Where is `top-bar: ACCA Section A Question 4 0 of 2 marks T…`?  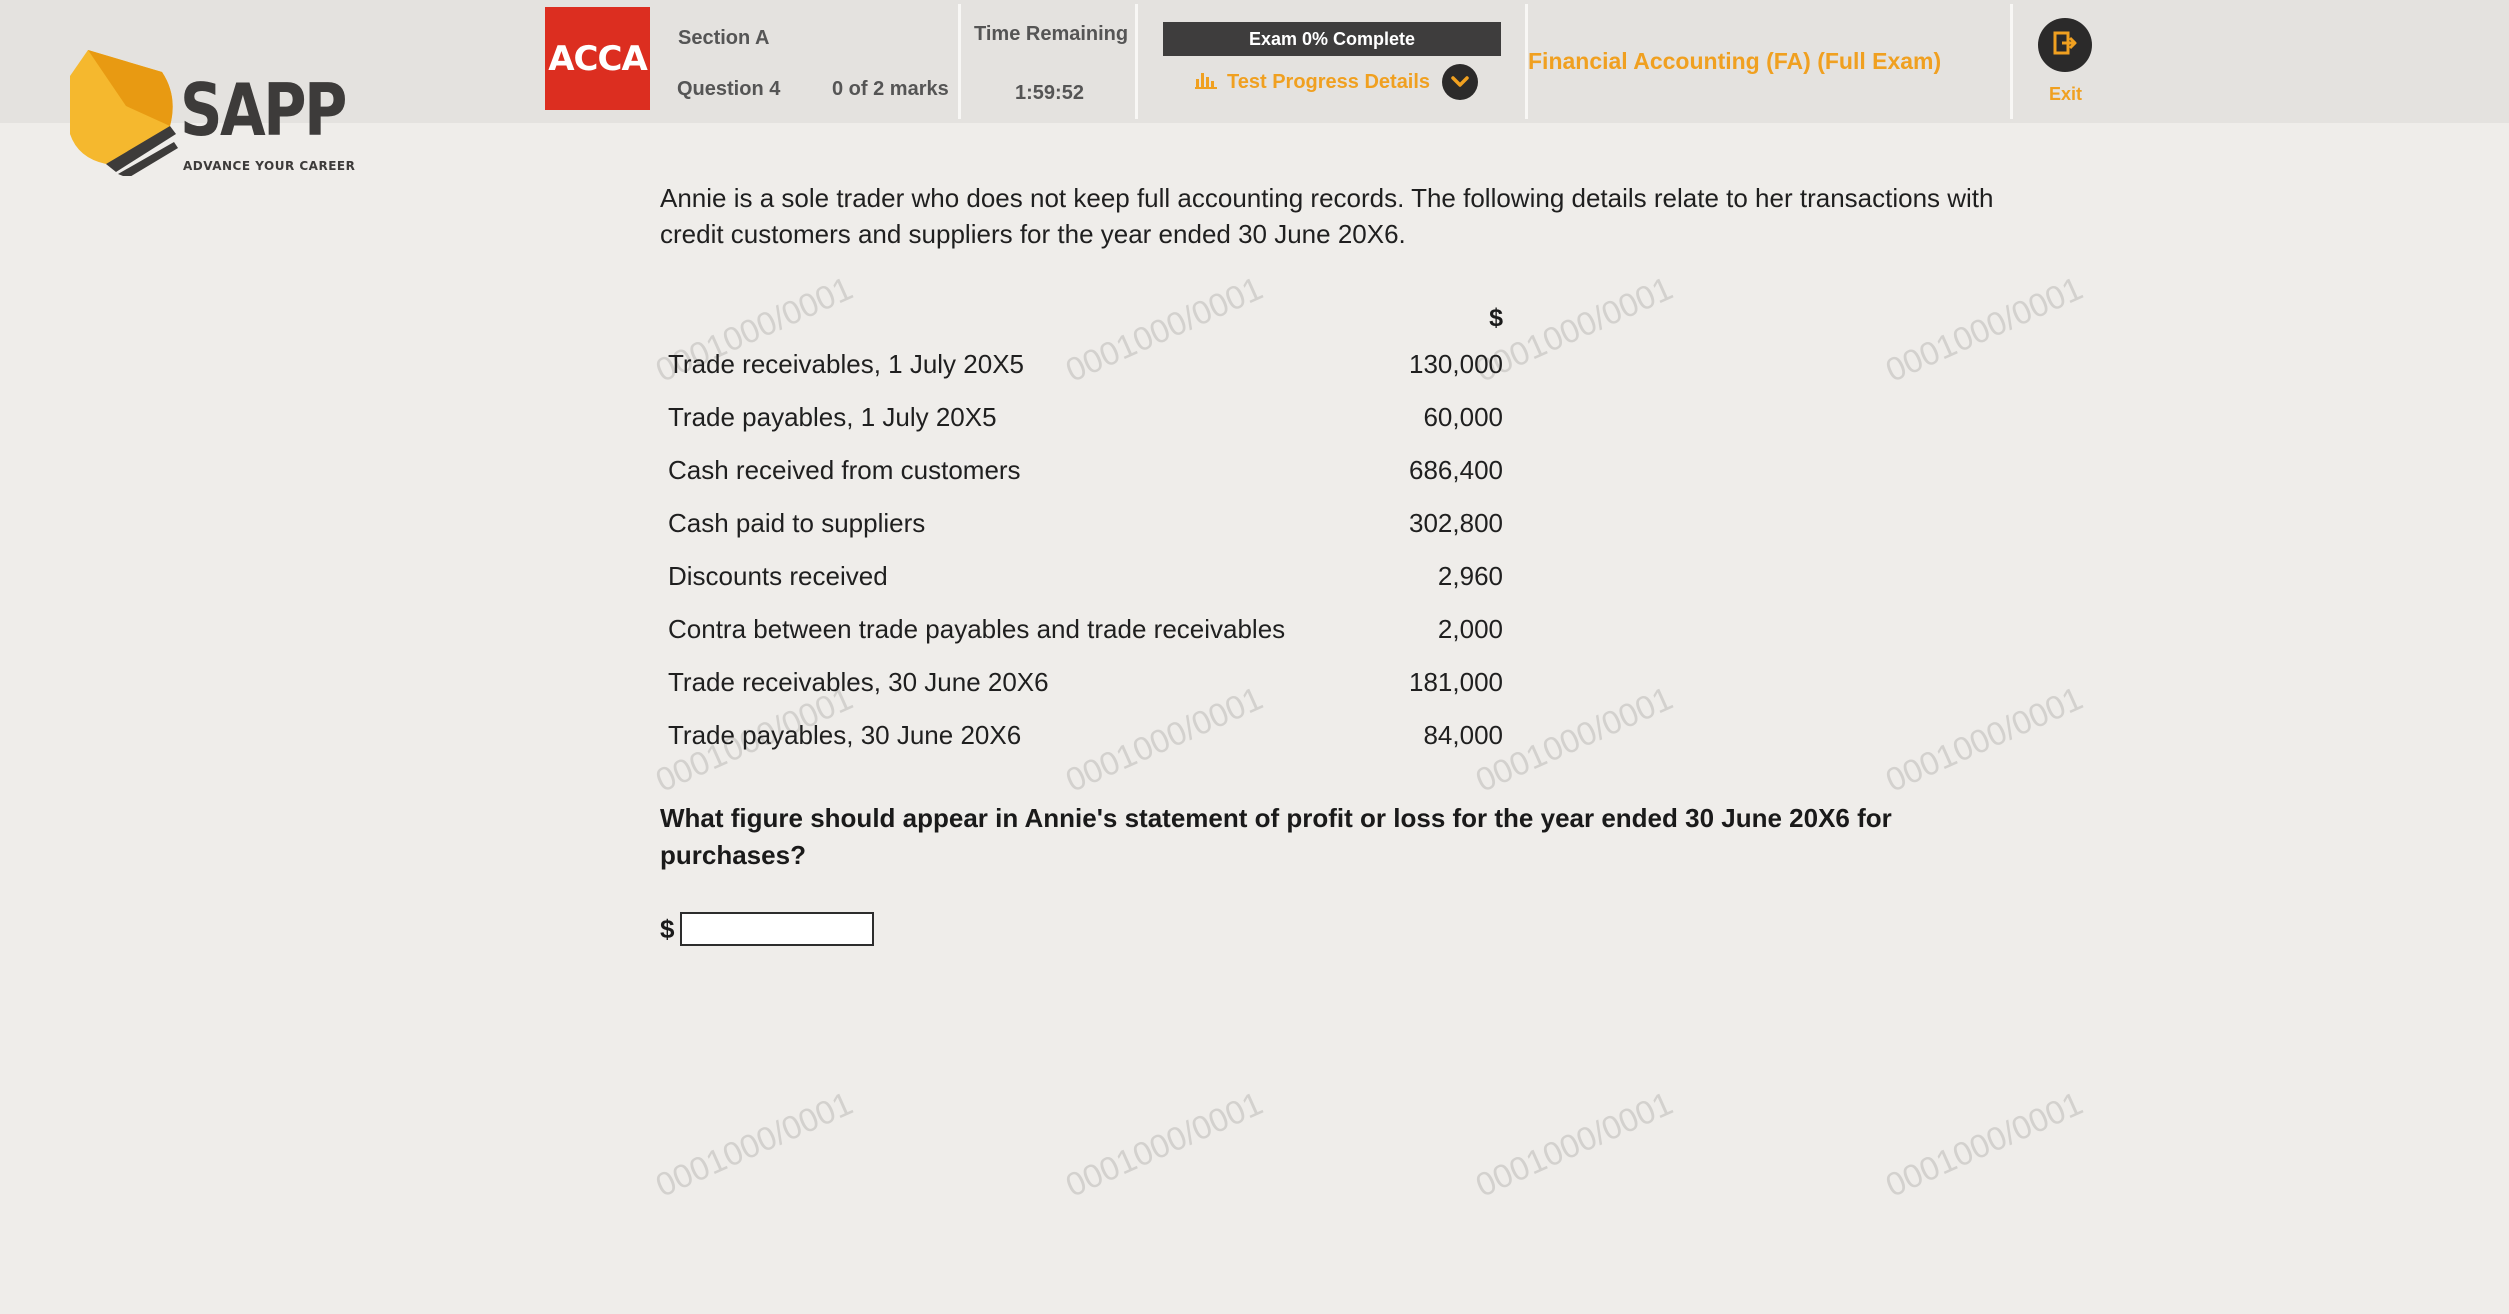 top-bar: ACCA Section A Question 4 0 of 2 marks T… is located at coordinates (1254, 61).